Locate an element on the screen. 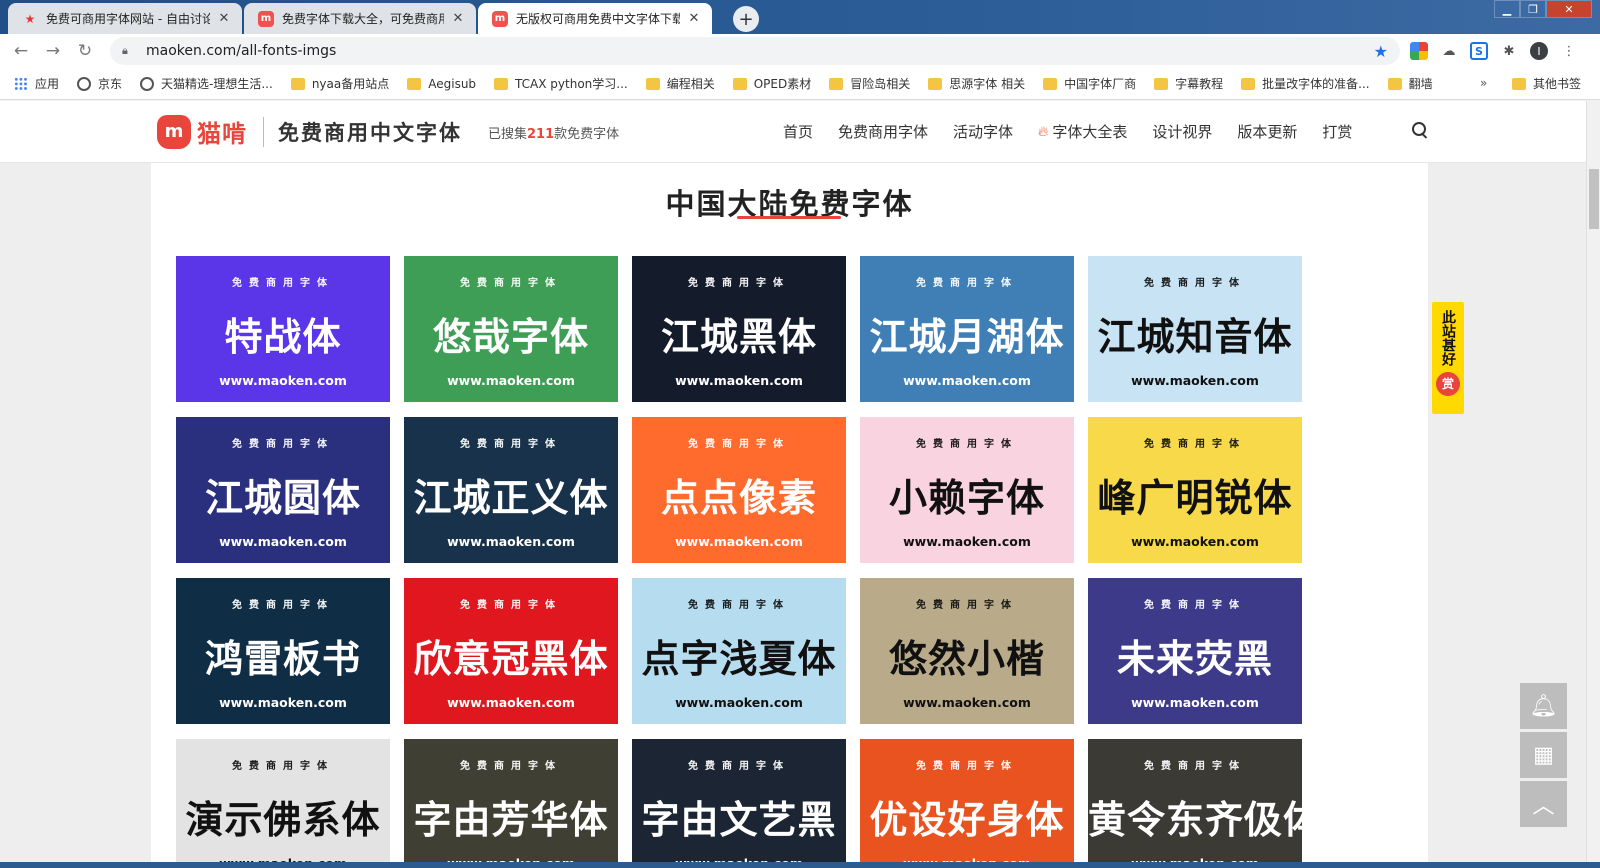 The image size is (1600, 868). nav-donate: 打赏 is located at coordinates (1337, 131).